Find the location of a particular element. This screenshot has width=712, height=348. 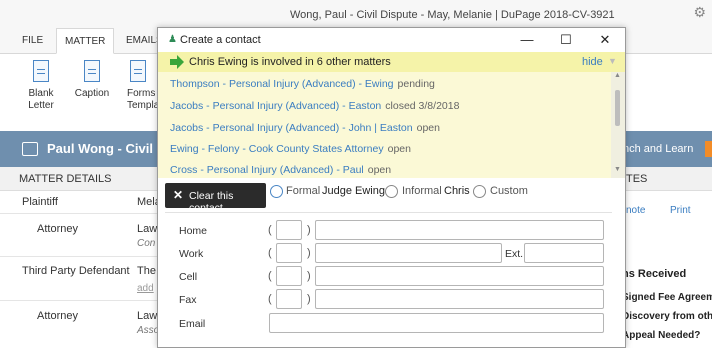

ext-label: Ext. is located at coordinates (514, 254).